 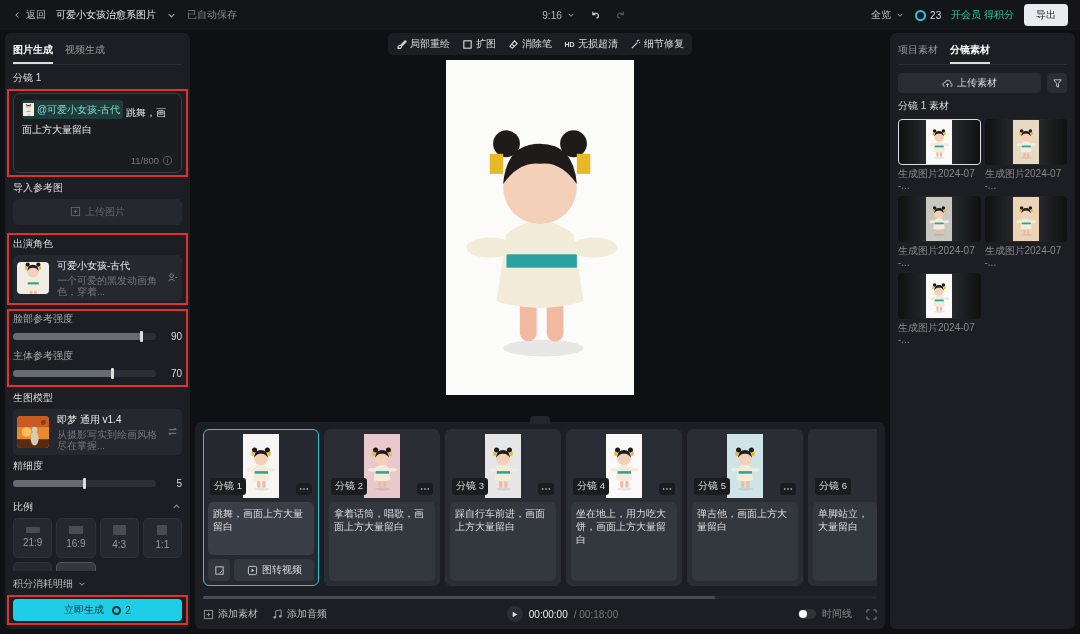 I want to click on image-to-video-button: 图转视频, so click(x=274, y=570).